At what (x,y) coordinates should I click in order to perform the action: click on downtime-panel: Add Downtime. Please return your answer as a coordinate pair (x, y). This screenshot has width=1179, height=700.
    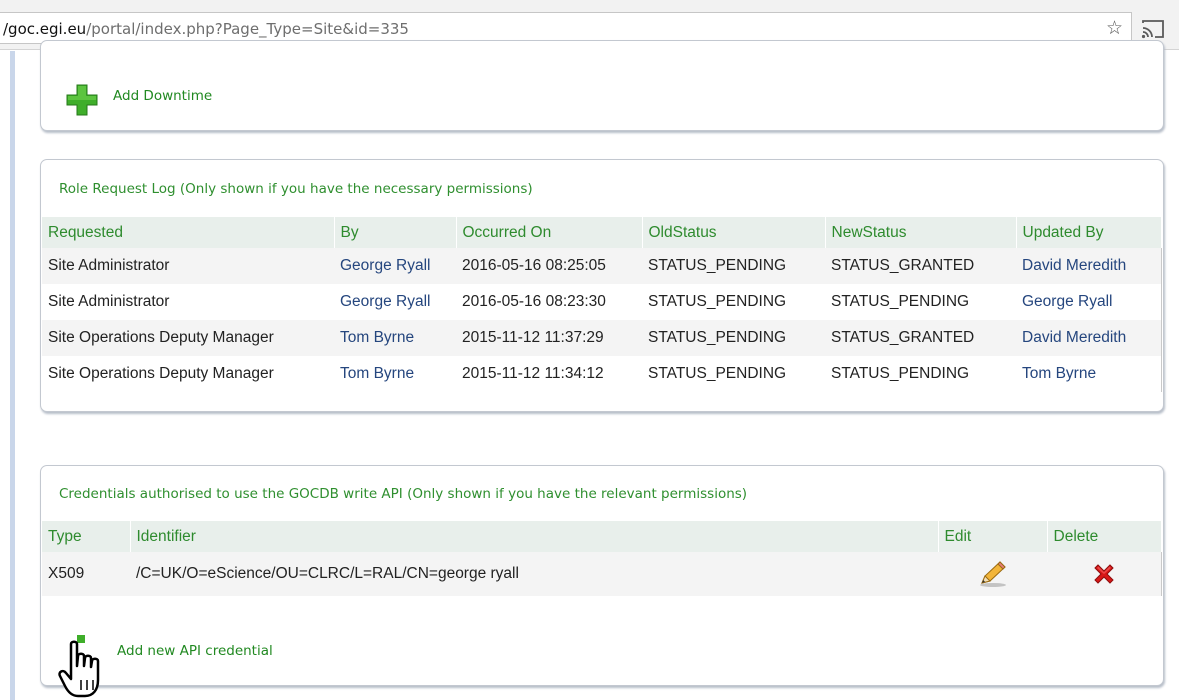
    Looking at the image, I should click on (602, 85).